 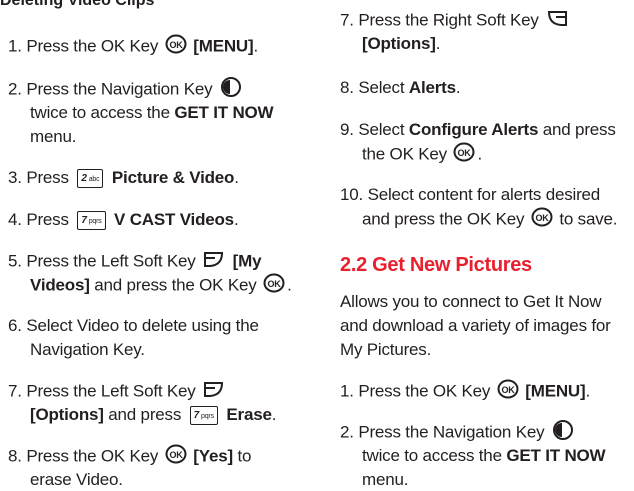 I want to click on right-step-7: 7. Press the Right Soft Key, so click(x=455, y=21).